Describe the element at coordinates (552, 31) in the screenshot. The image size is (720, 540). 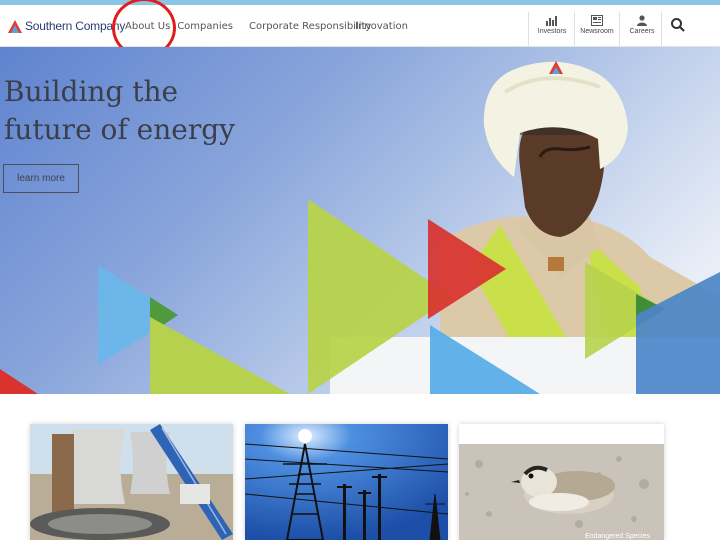
I see `investors-label: Investors` at that location.